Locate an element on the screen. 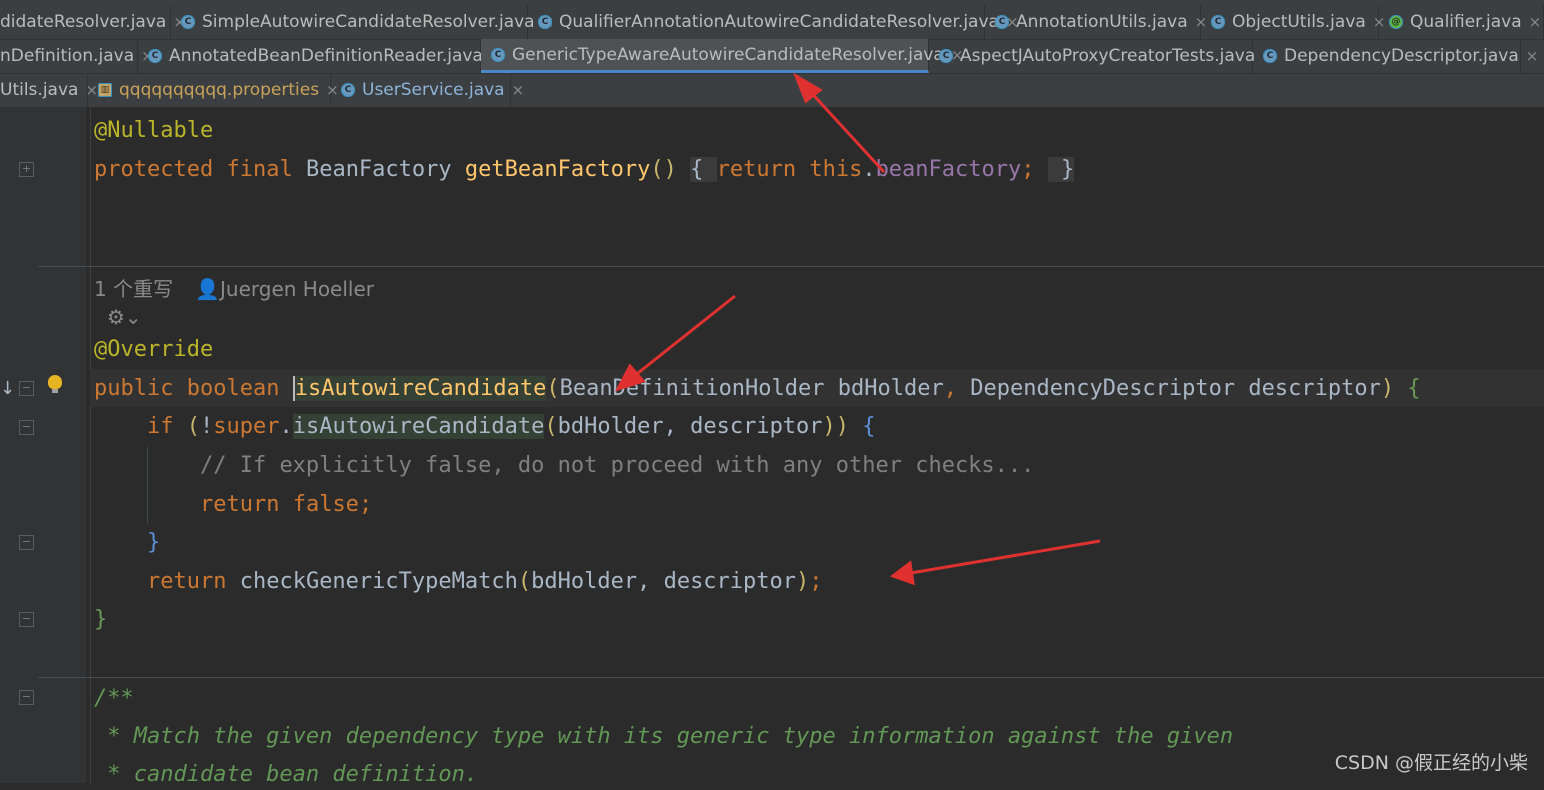  arrow-to-method-name is located at coordinates (681, 338).